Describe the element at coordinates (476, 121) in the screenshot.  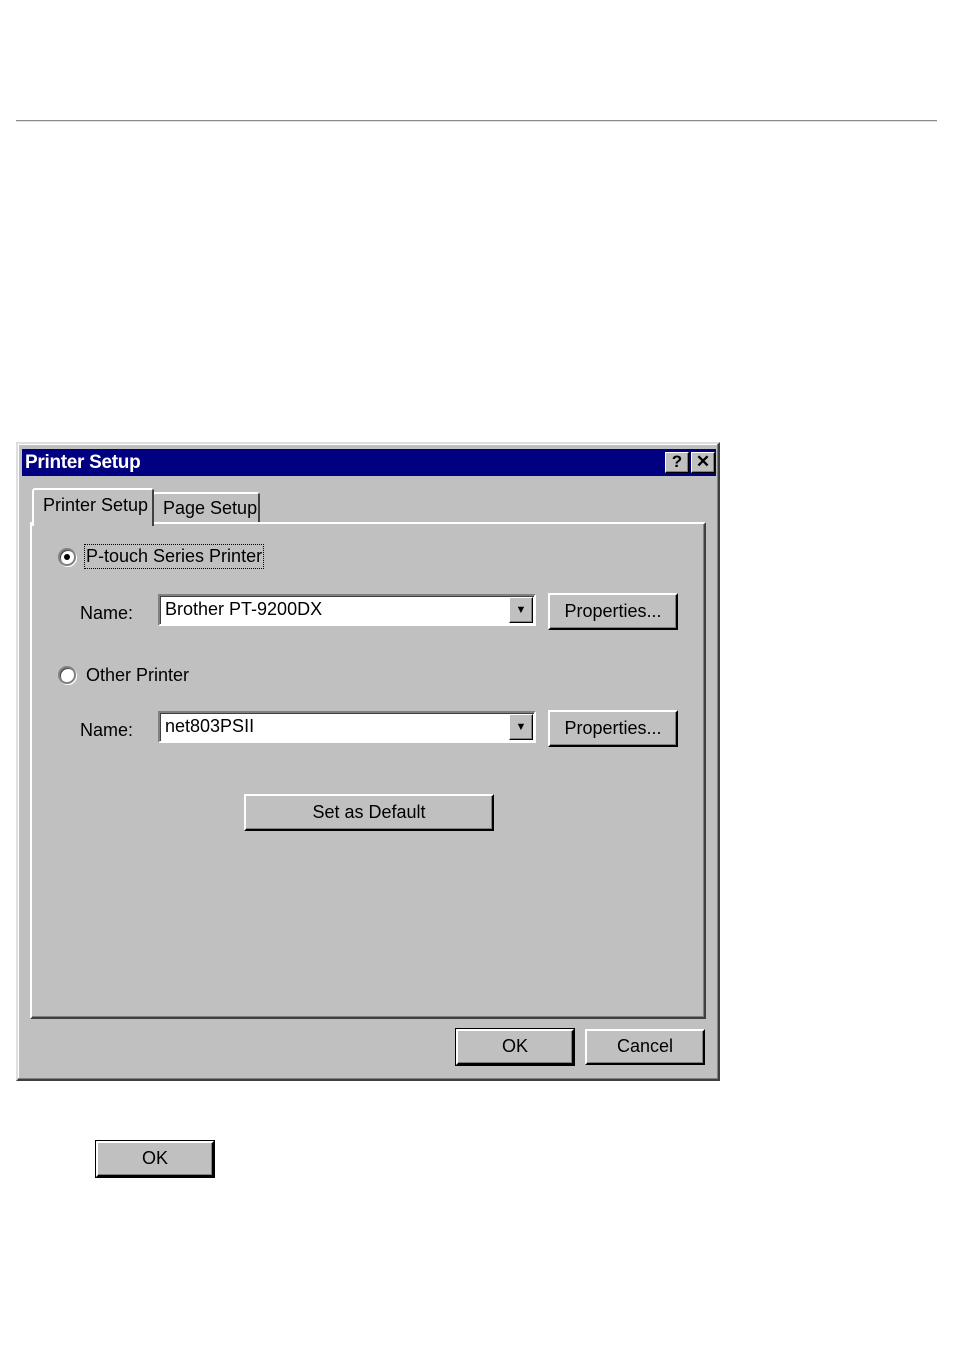
I see `horizontal-rule` at that location.